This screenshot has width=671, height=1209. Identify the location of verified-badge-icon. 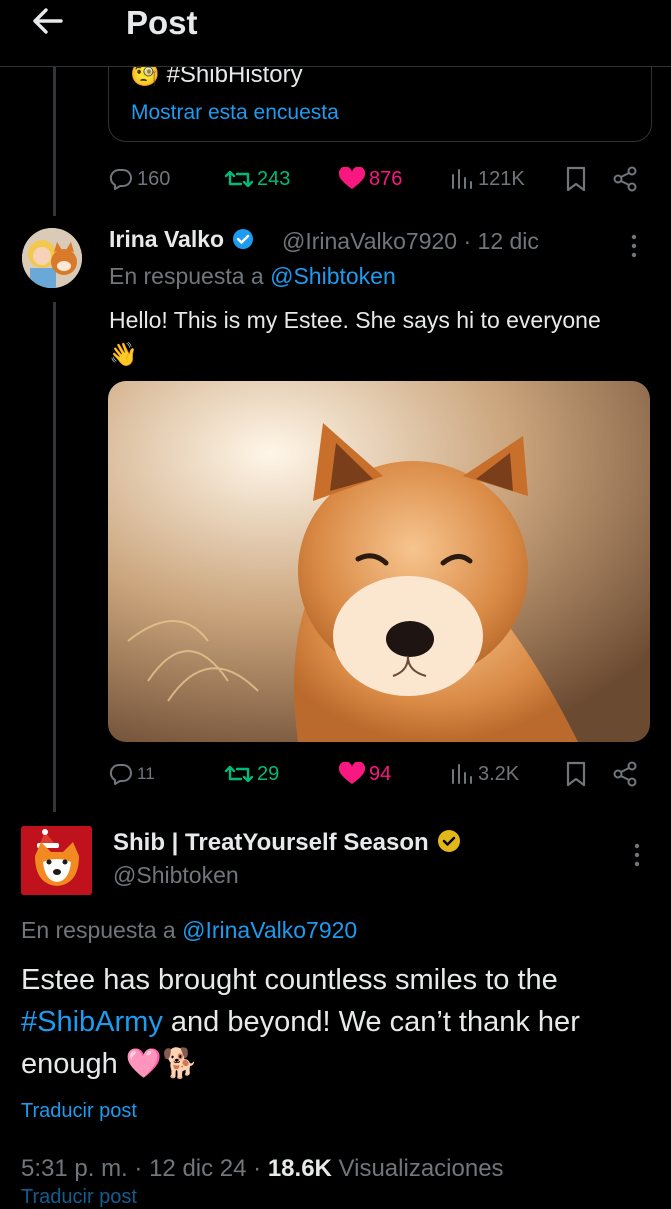
(243, 239).